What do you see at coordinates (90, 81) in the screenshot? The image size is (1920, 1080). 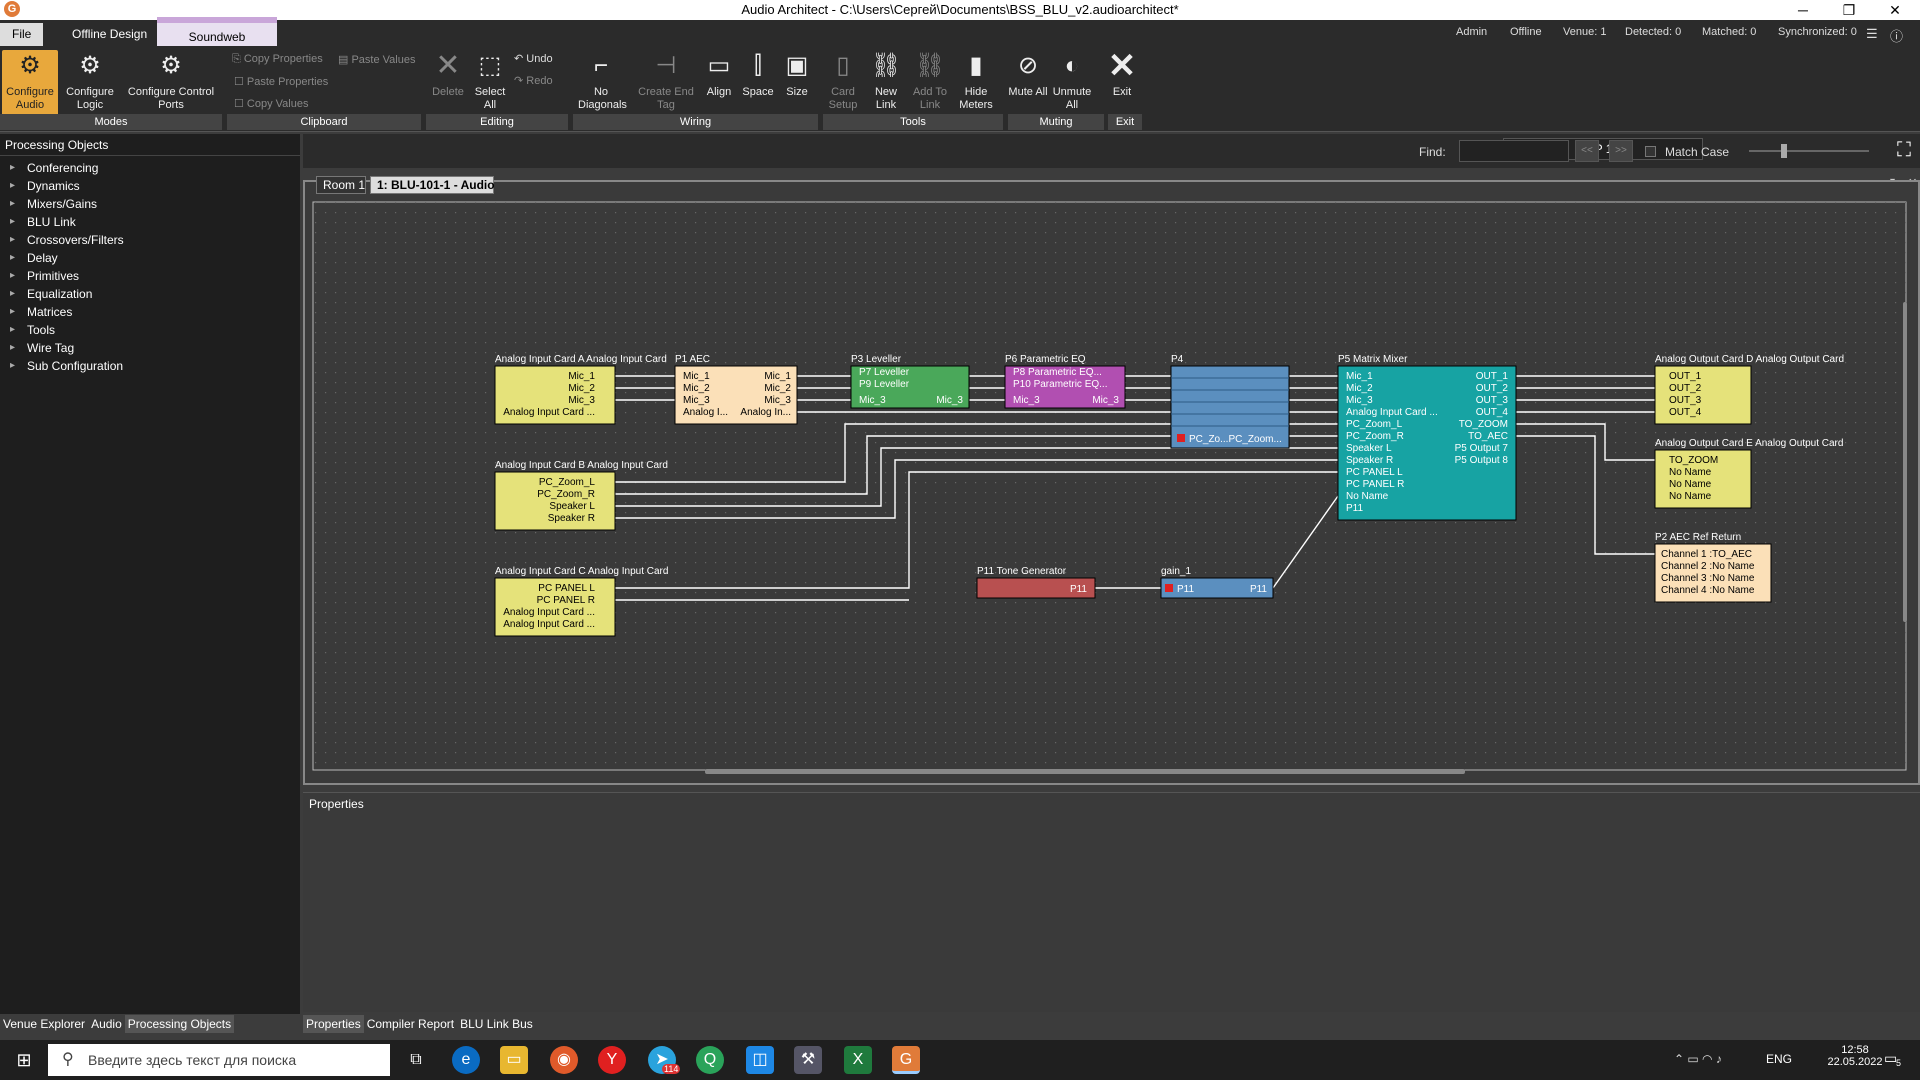 I see `configure-logic-button: ⚙ Configure Logic` at bounding box center [90, 81].